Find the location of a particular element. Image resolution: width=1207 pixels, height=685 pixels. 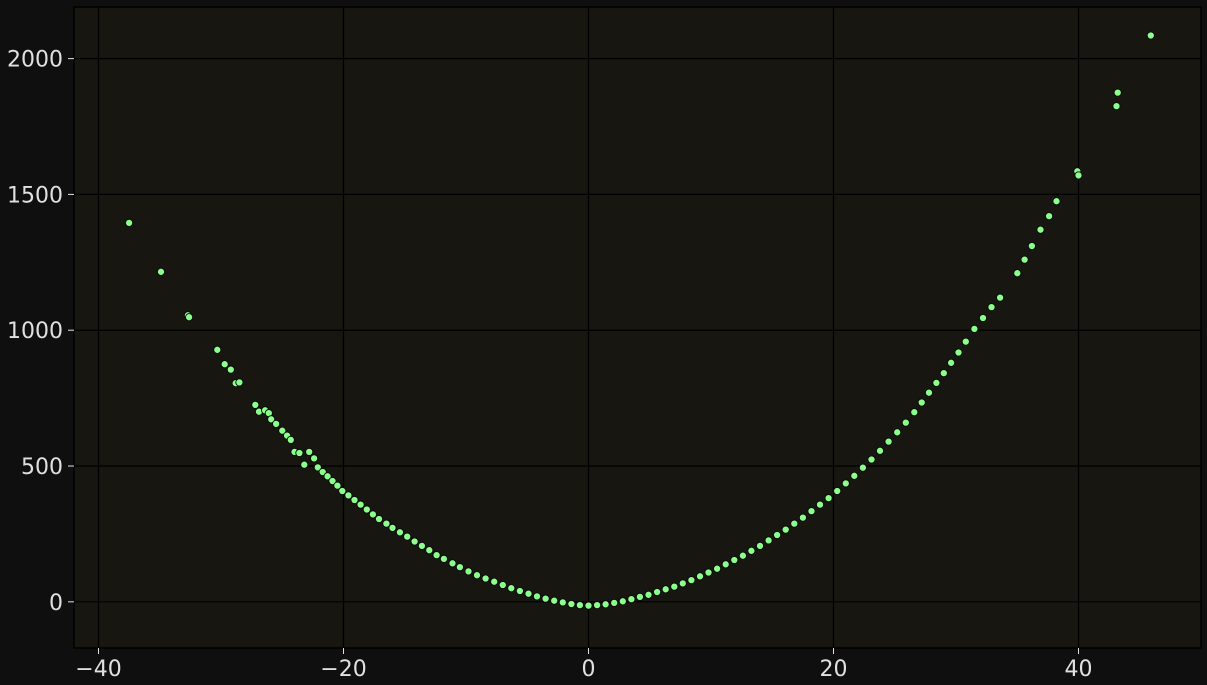

y-axis-ticks: 0 500 1000 1500 2000 is located at coordinates (40, 332).